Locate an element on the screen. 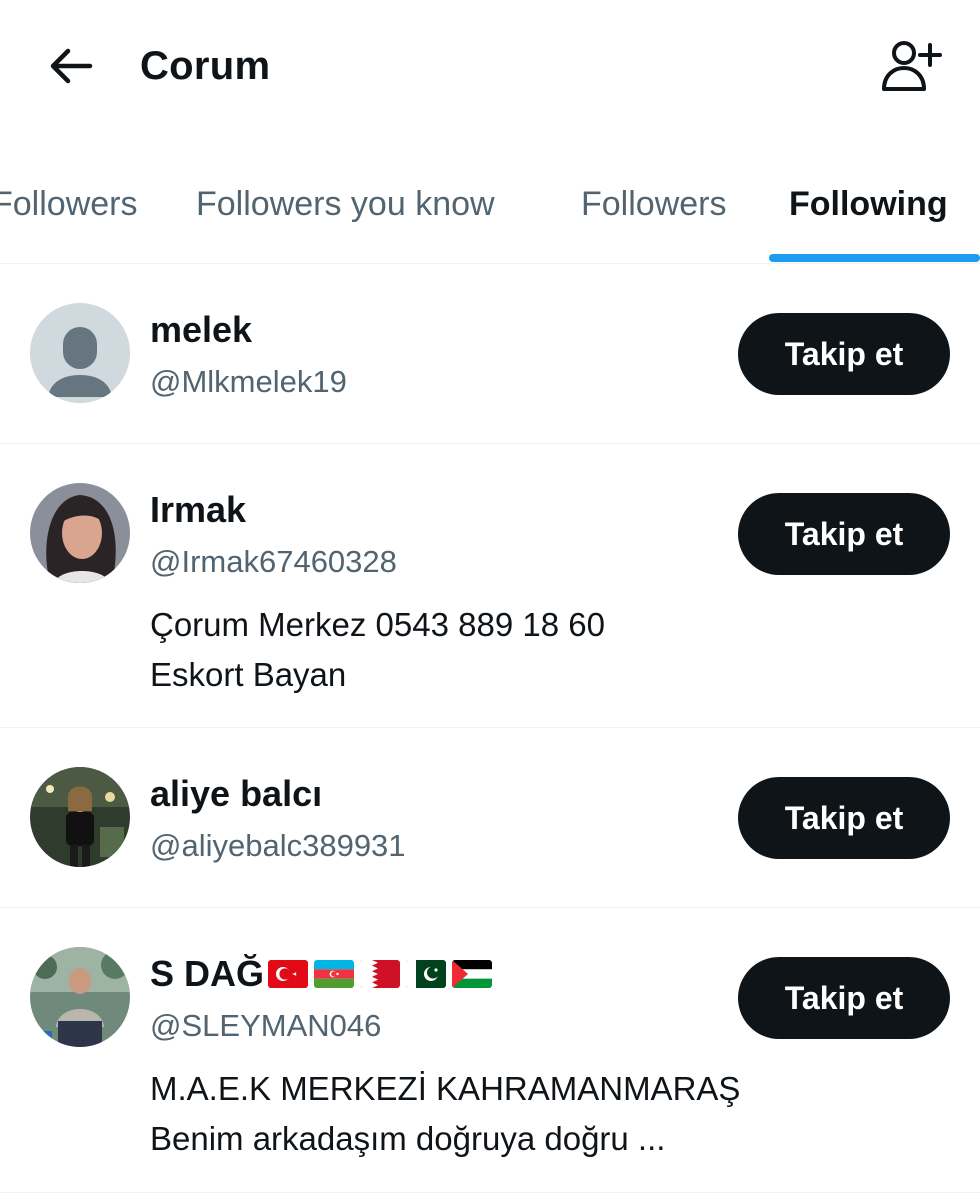 The width and height of the screenshot is (980, 1200). turkey-flag-icon is located at coordinates (288, 974).